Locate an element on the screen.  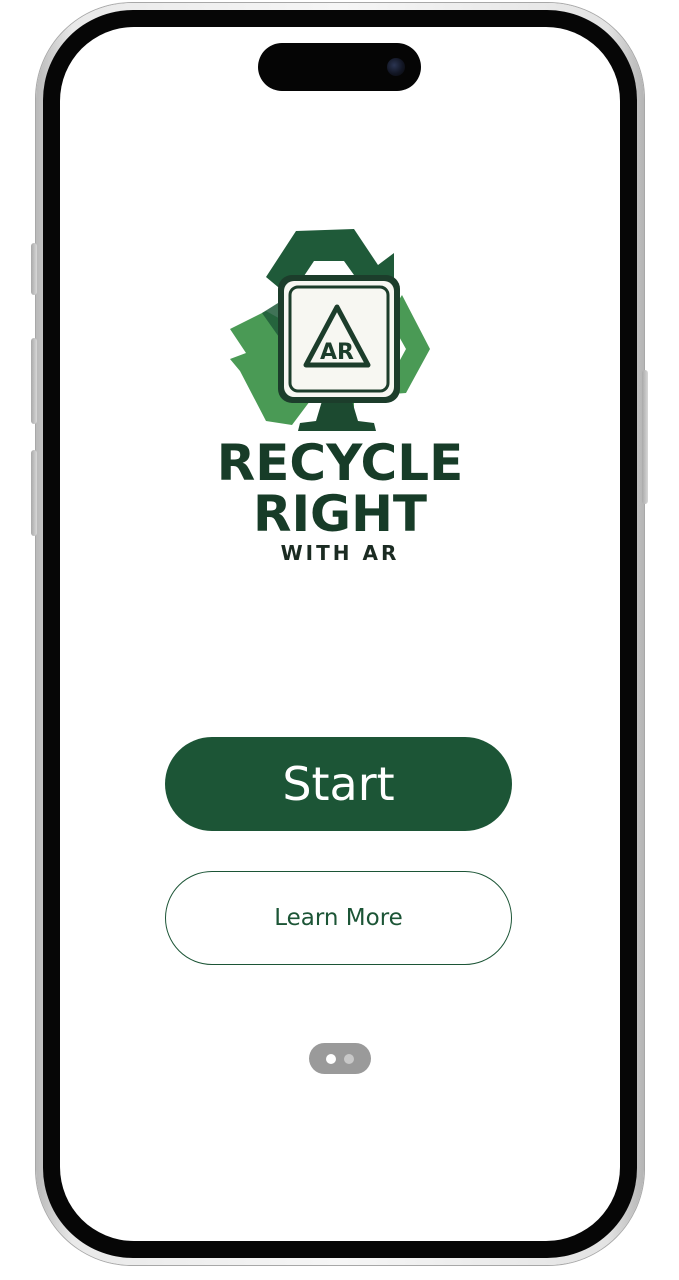
brand-title-line1: RECYCLE is located at coordinates (340, 463).